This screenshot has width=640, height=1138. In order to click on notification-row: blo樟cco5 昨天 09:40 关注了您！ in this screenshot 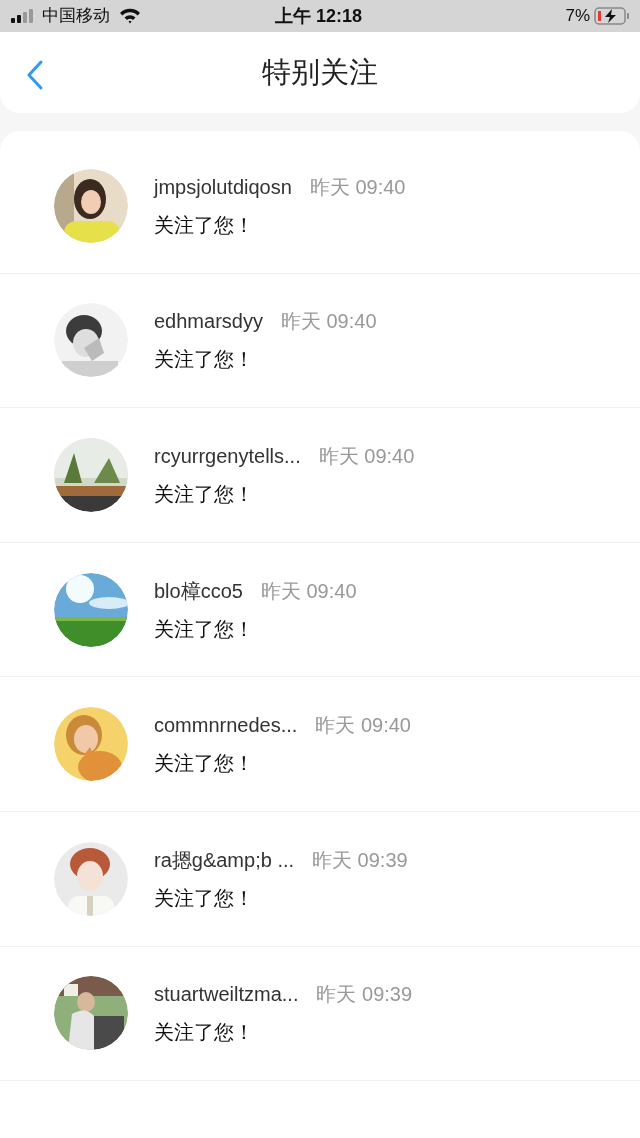, I will do `click(320, 610)`.